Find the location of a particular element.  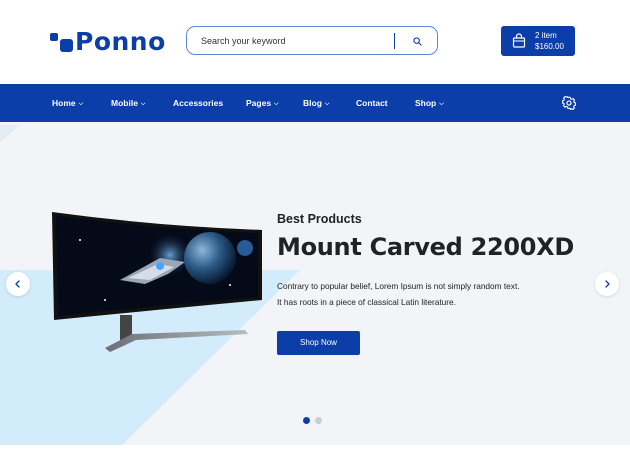

nav-item-label: Home is located at coordinates (64, 103).